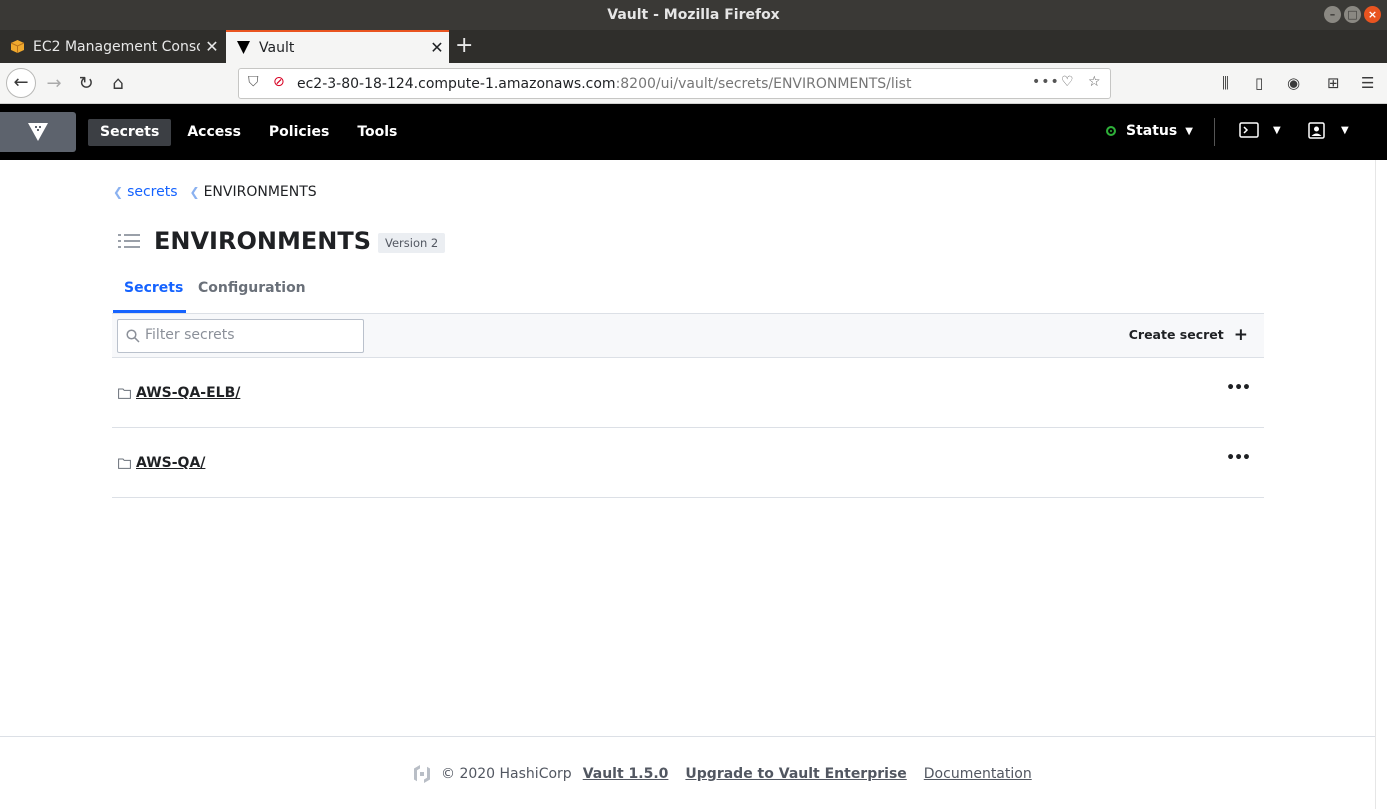 The height and width of the screenshot is (809, 1387). Describe the element at coordinates (253, 82) in the screenshot. I see `shield-icon: ⛉` at that location.